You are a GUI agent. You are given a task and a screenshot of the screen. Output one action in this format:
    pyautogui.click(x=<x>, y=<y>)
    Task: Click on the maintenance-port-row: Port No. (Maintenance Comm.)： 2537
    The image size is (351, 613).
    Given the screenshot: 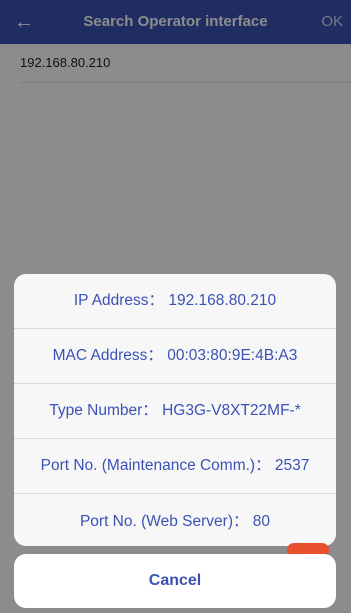 What is the action you would take?
    pyautogui.click(x=175, y=466)
    